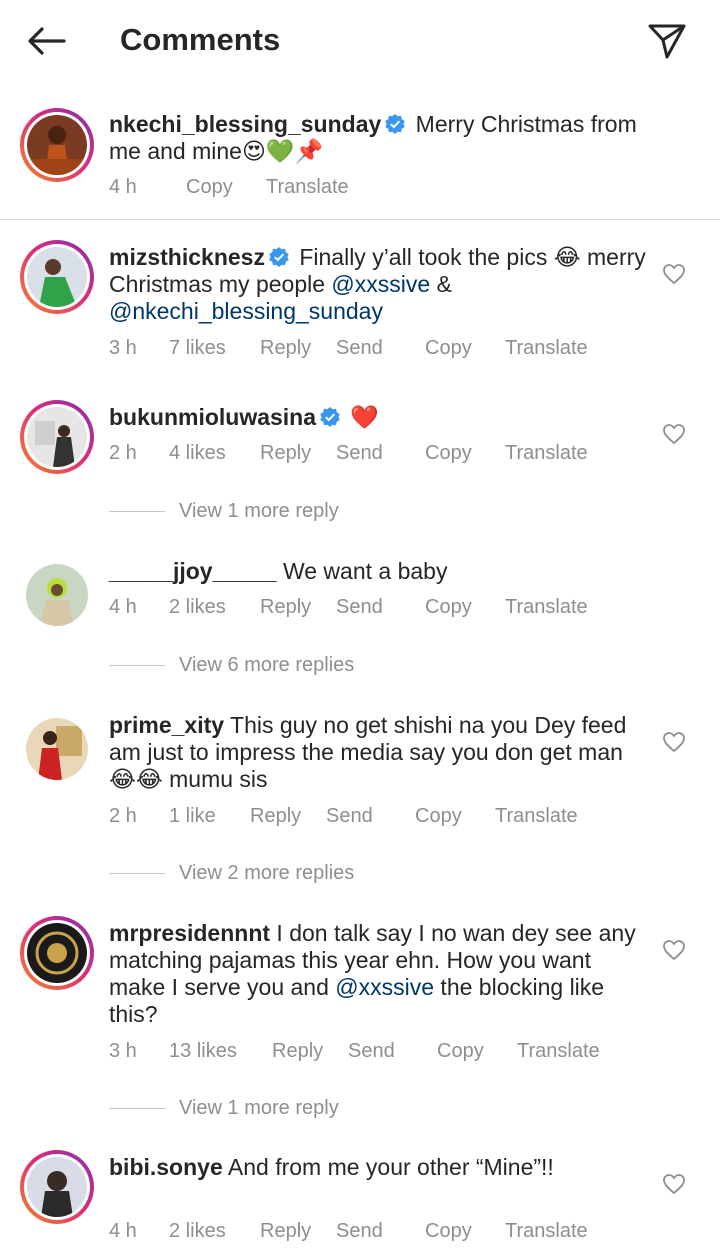 This screenshot has height=1258, width=720. What do you see at coordinates (246, 311) in the screenshot?
I see `mention-link: @nkechi_blessing_sunday` at bounding box center [246, 311].